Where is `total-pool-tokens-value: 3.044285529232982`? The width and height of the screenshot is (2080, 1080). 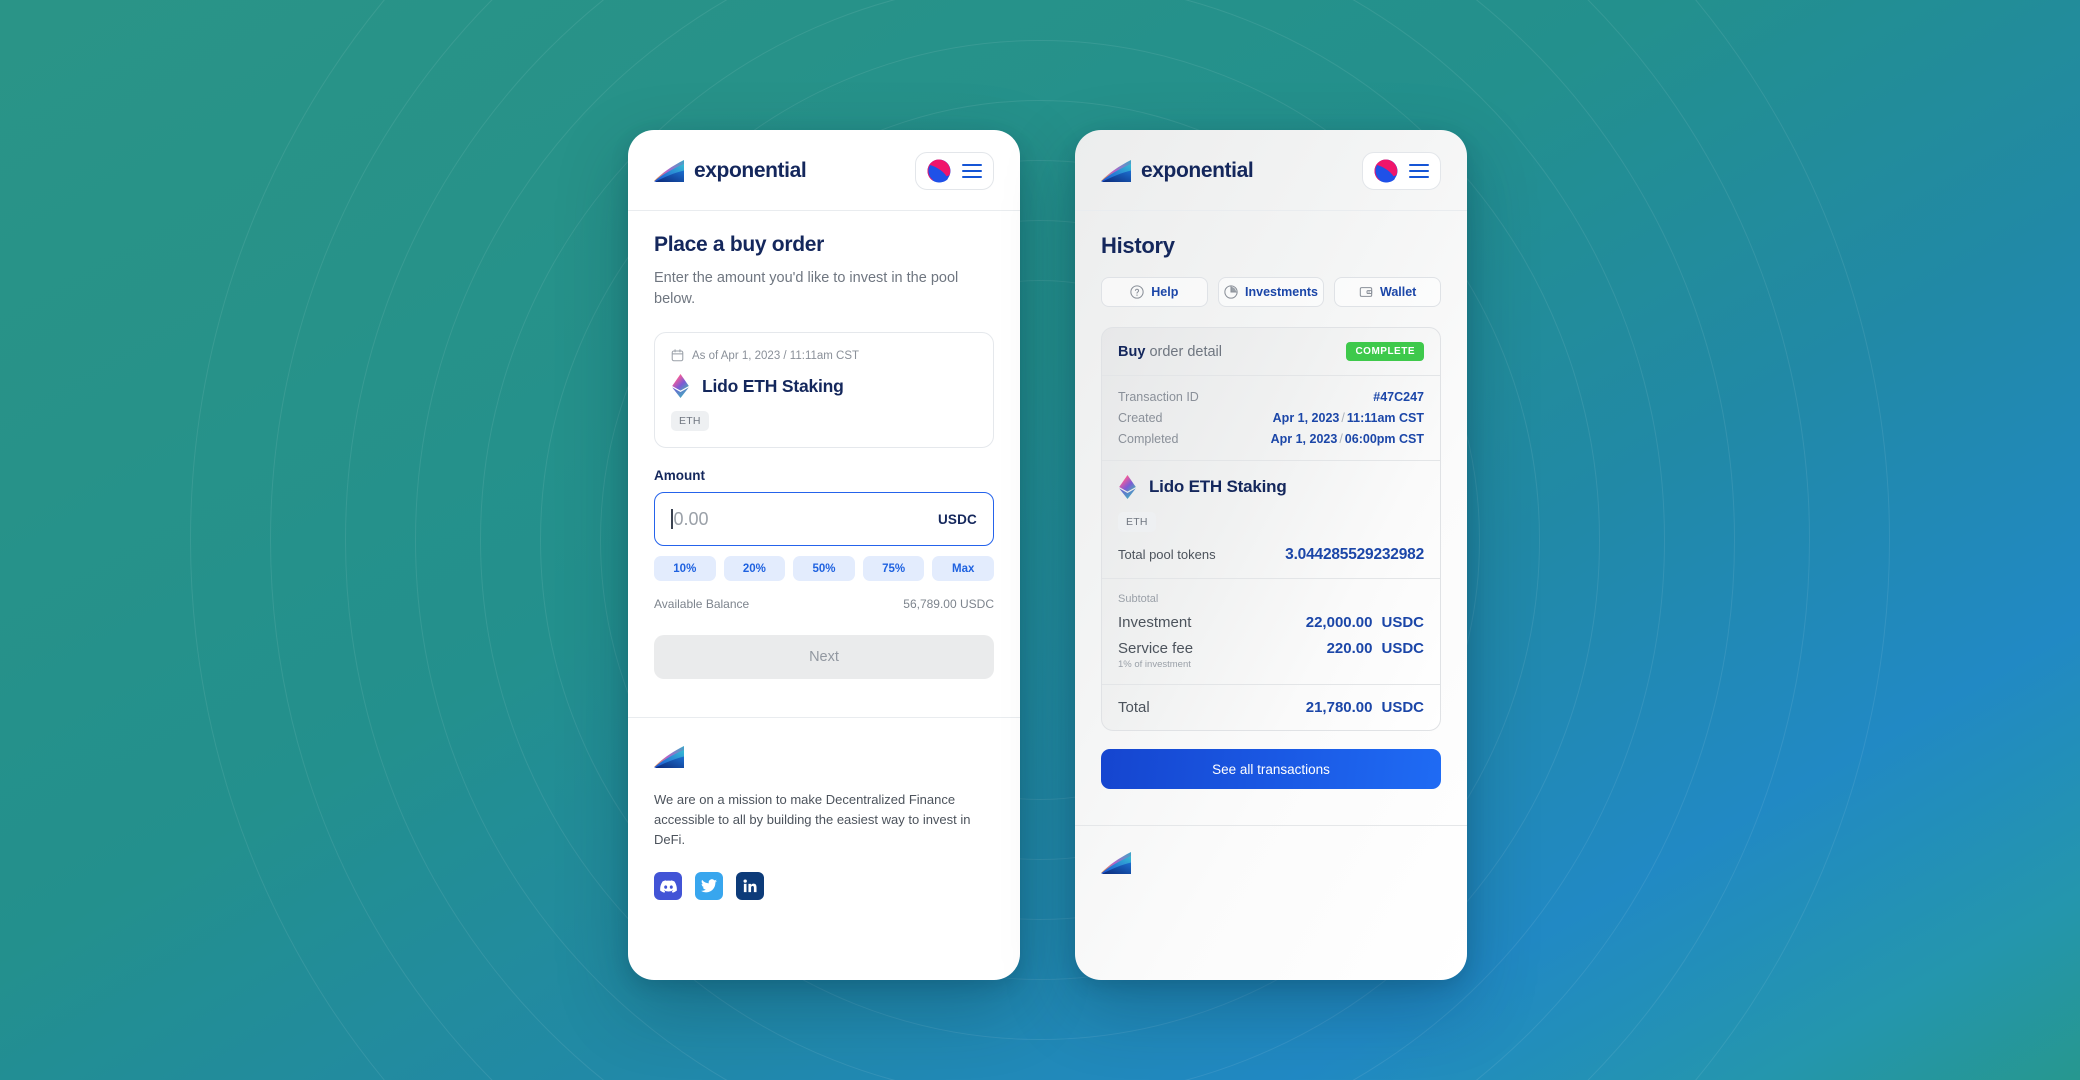 total-pool-tokens-value: 3.044285529232982 is located at coordinates (1354, 554).